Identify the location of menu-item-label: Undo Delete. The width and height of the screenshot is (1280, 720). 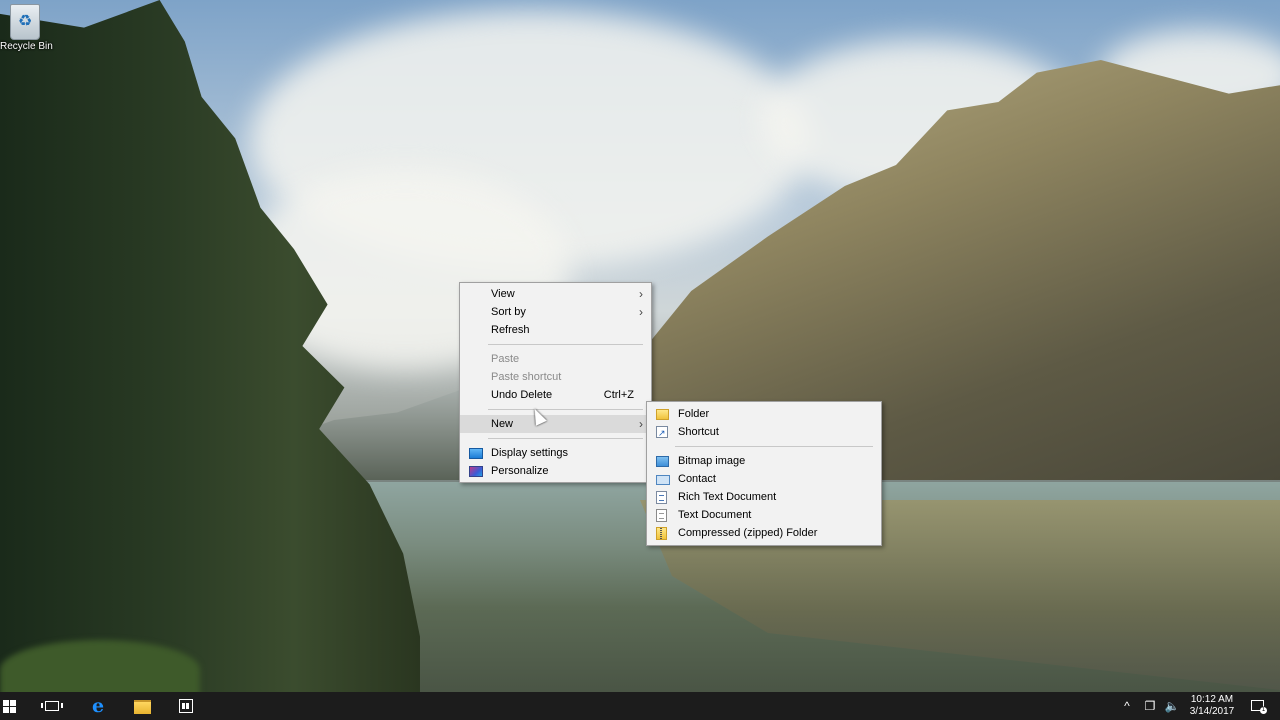
(522, 395).